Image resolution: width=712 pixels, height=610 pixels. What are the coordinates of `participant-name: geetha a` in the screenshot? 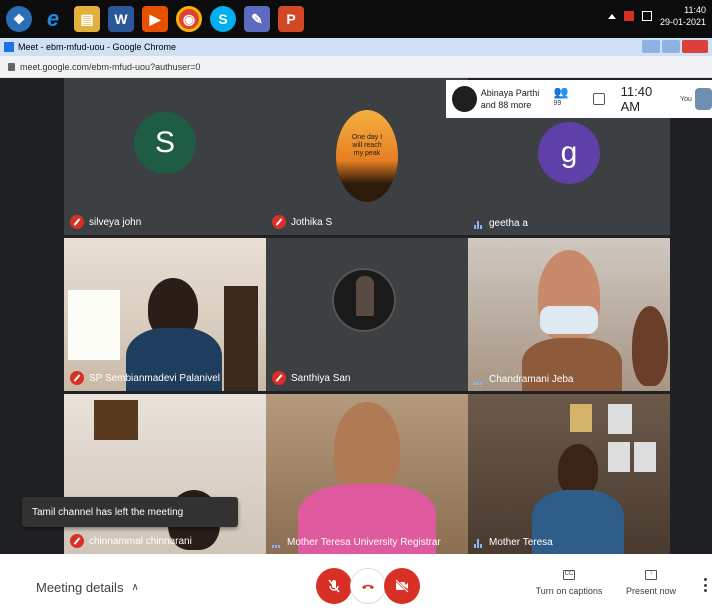 It's located at (508, 223).